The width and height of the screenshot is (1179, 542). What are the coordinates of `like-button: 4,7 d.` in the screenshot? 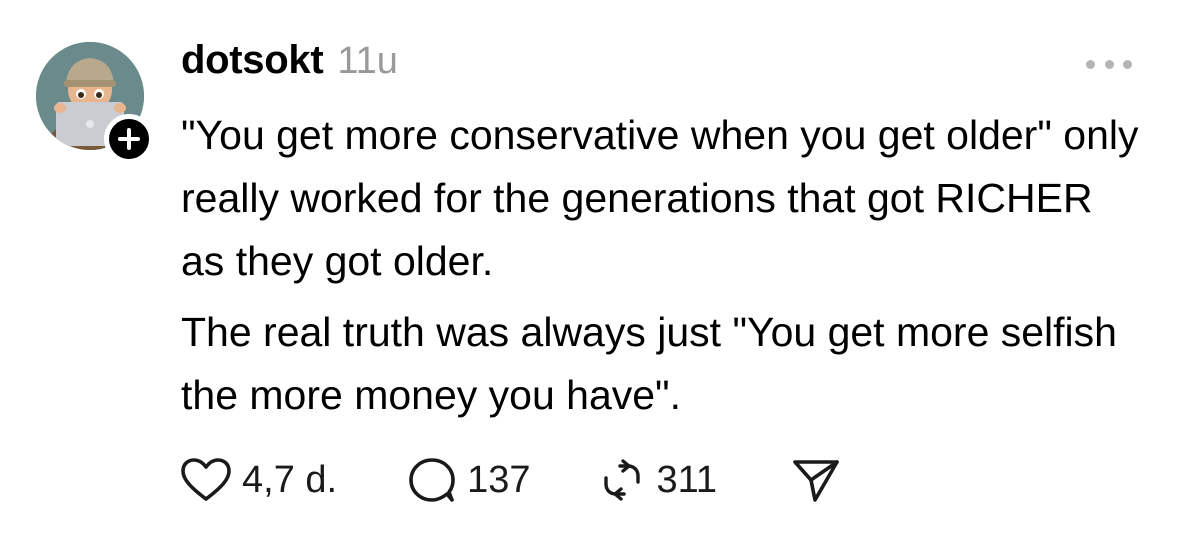 It's located at (258, 480).